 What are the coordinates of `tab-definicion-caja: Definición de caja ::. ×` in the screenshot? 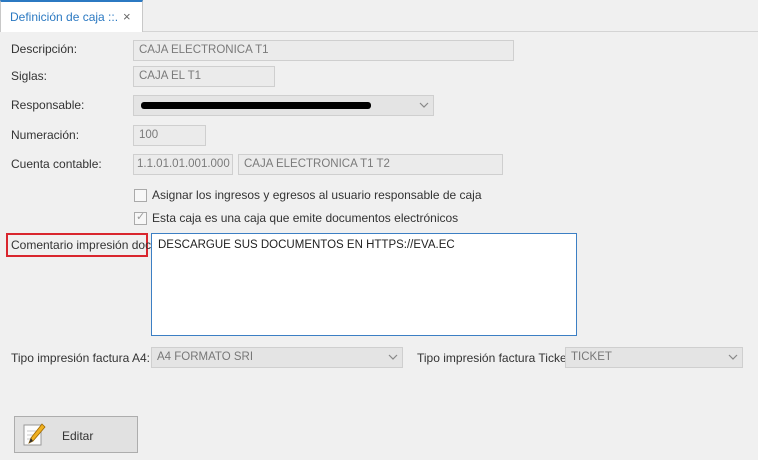 It's located at (71, 16).